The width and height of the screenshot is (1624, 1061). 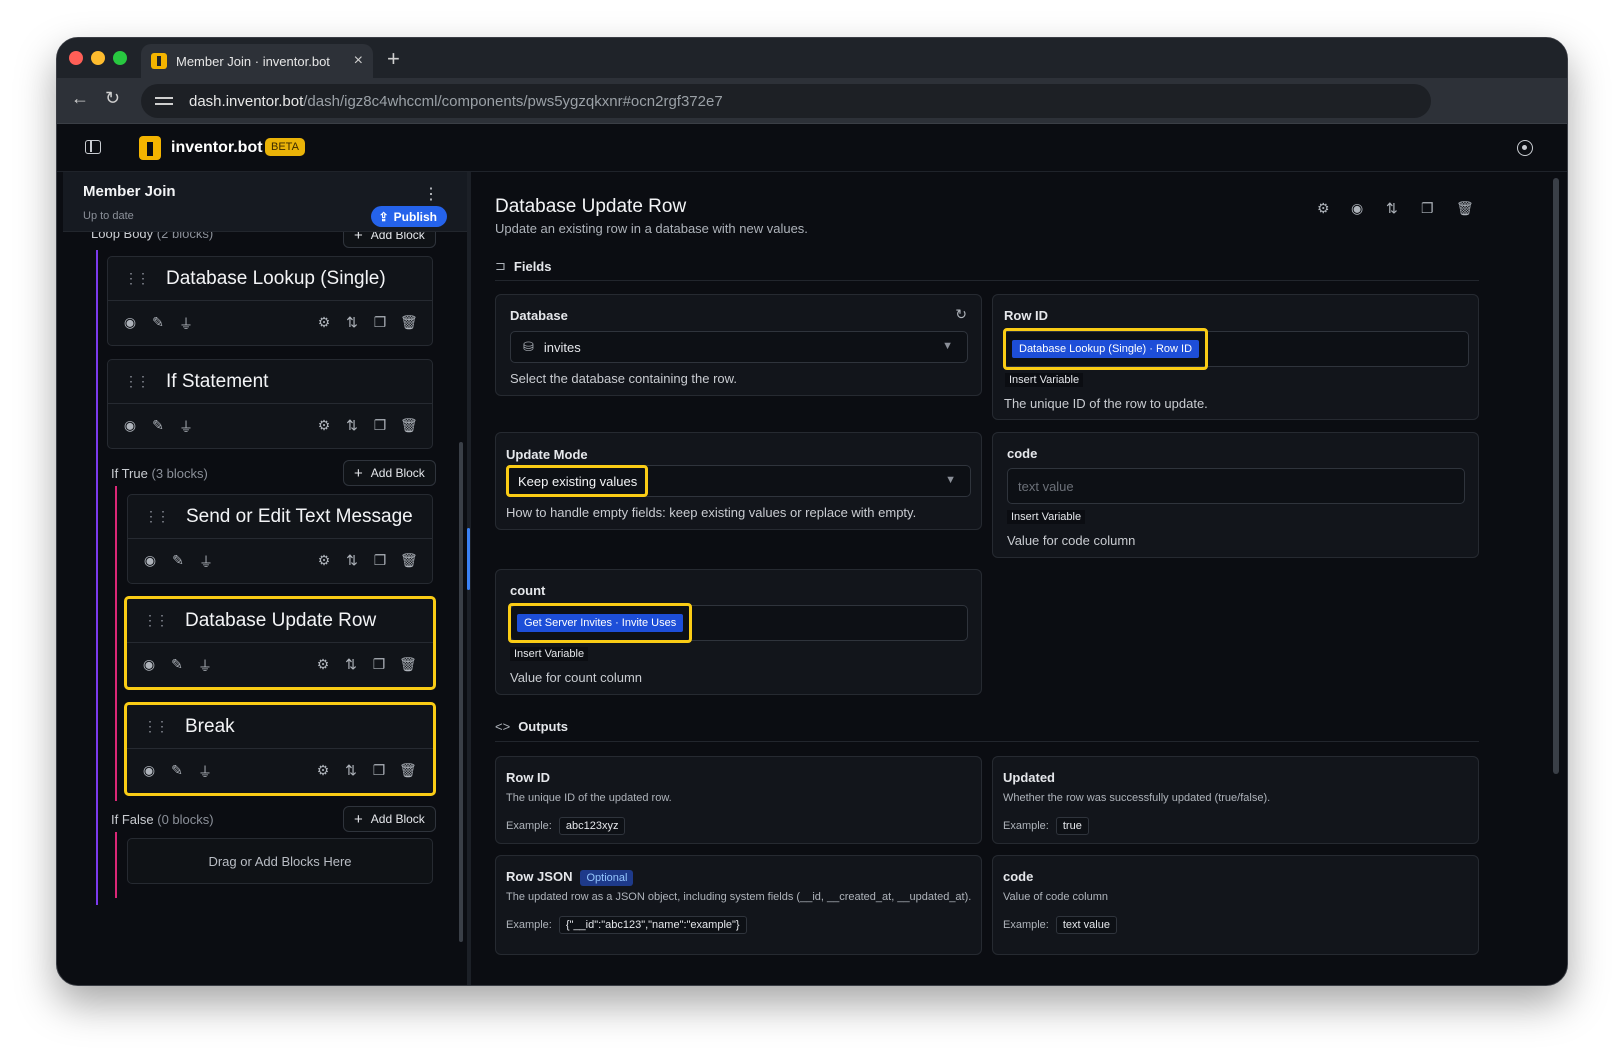 What do you see at coordinates (358, 61) in the screenshot?
I see `tab-close-icon: ×` at bounding box center [358, 61].